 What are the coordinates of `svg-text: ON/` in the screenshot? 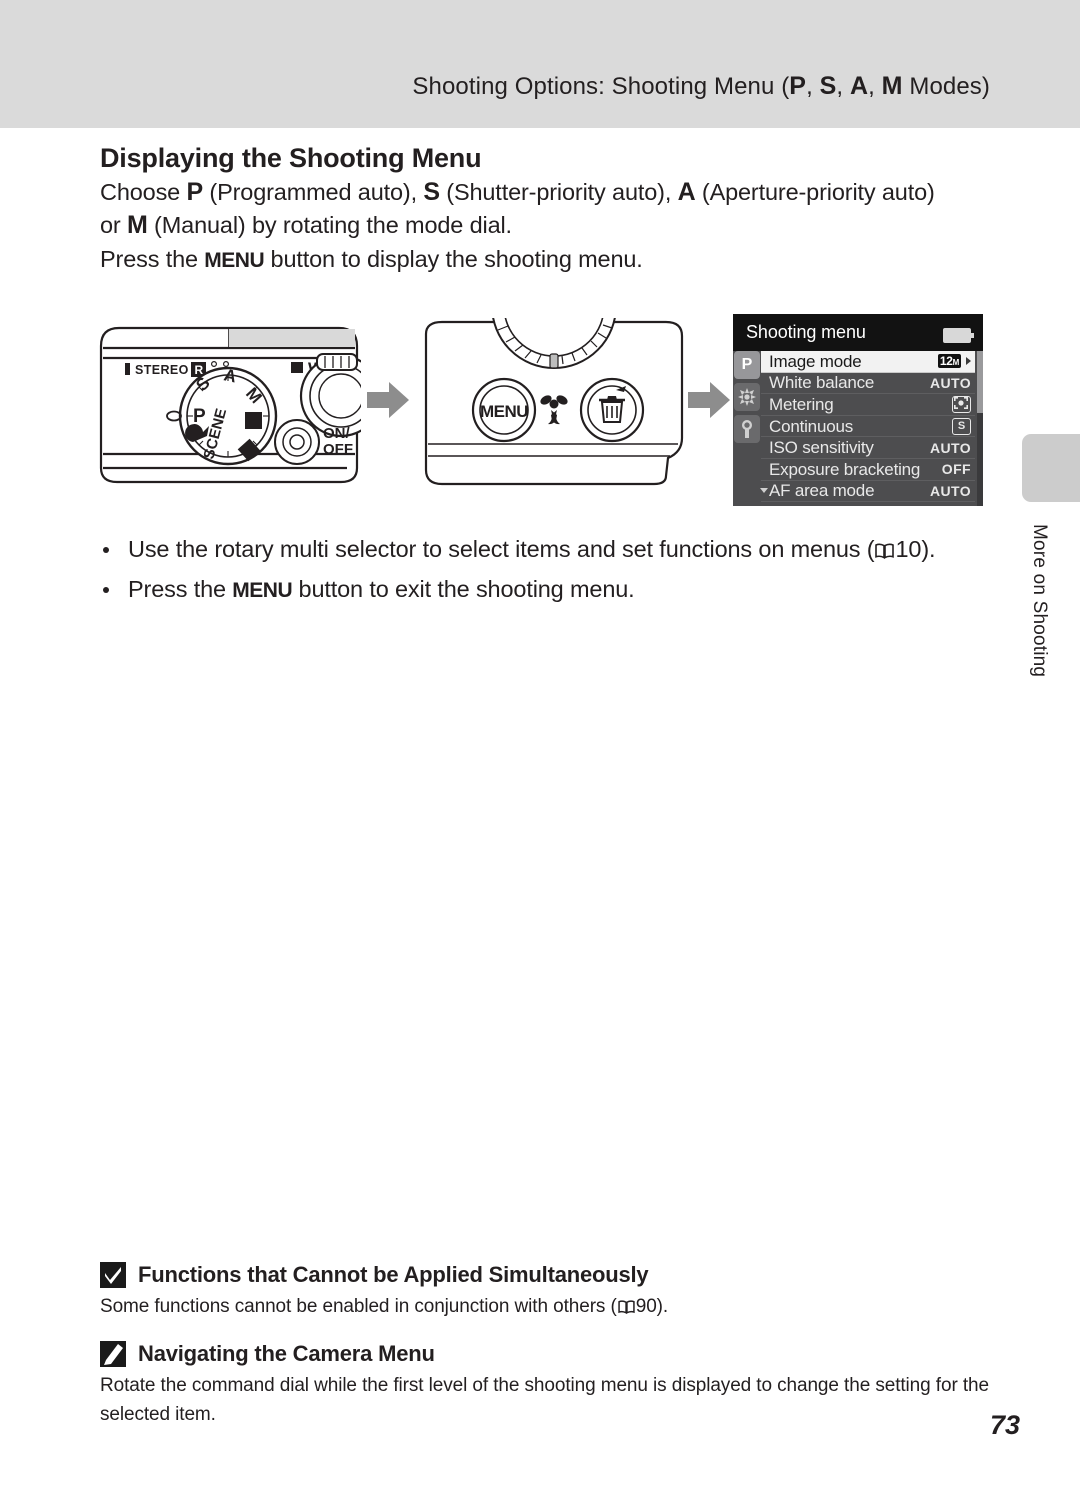 It's located at (337, 433).